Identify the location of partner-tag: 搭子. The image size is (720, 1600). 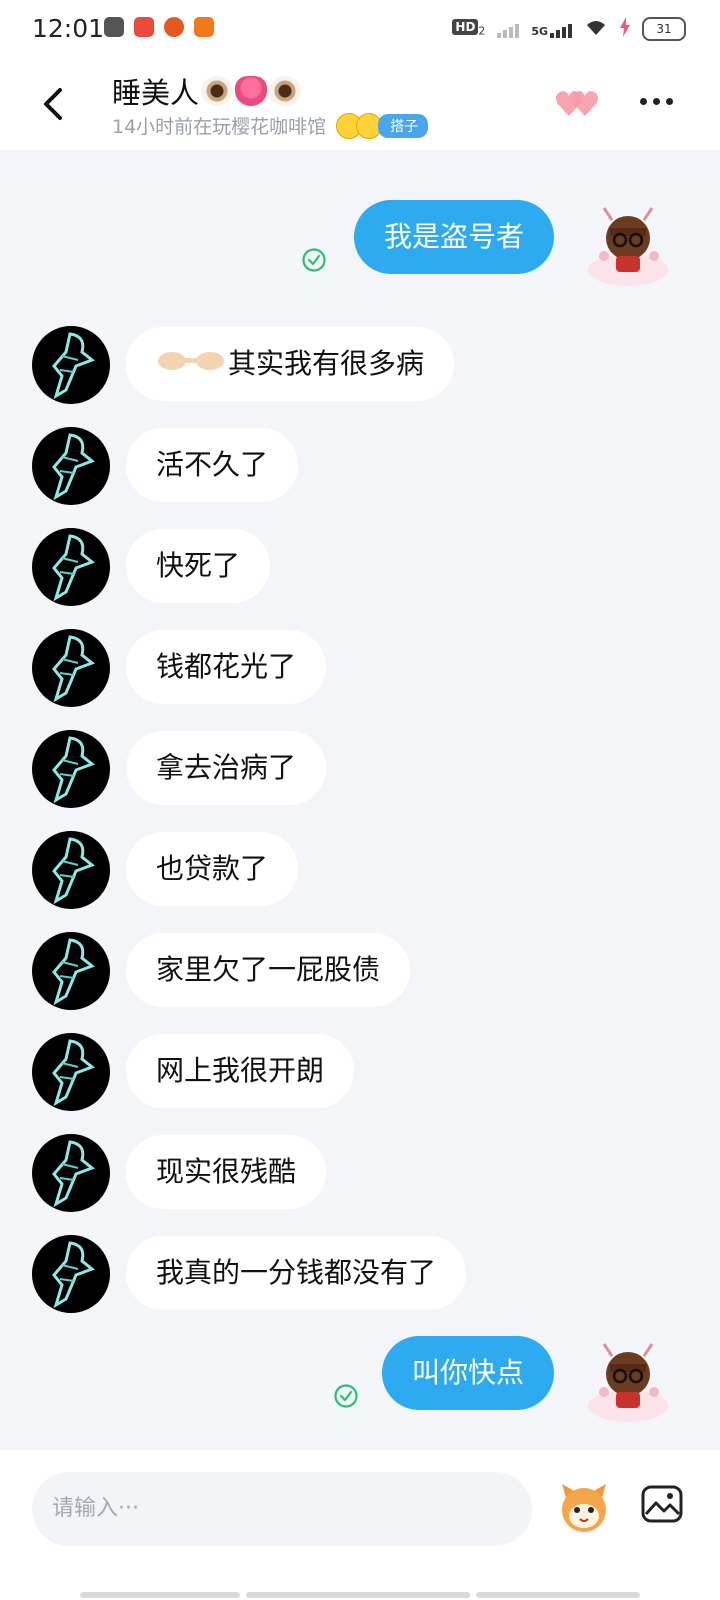
(403, 125).